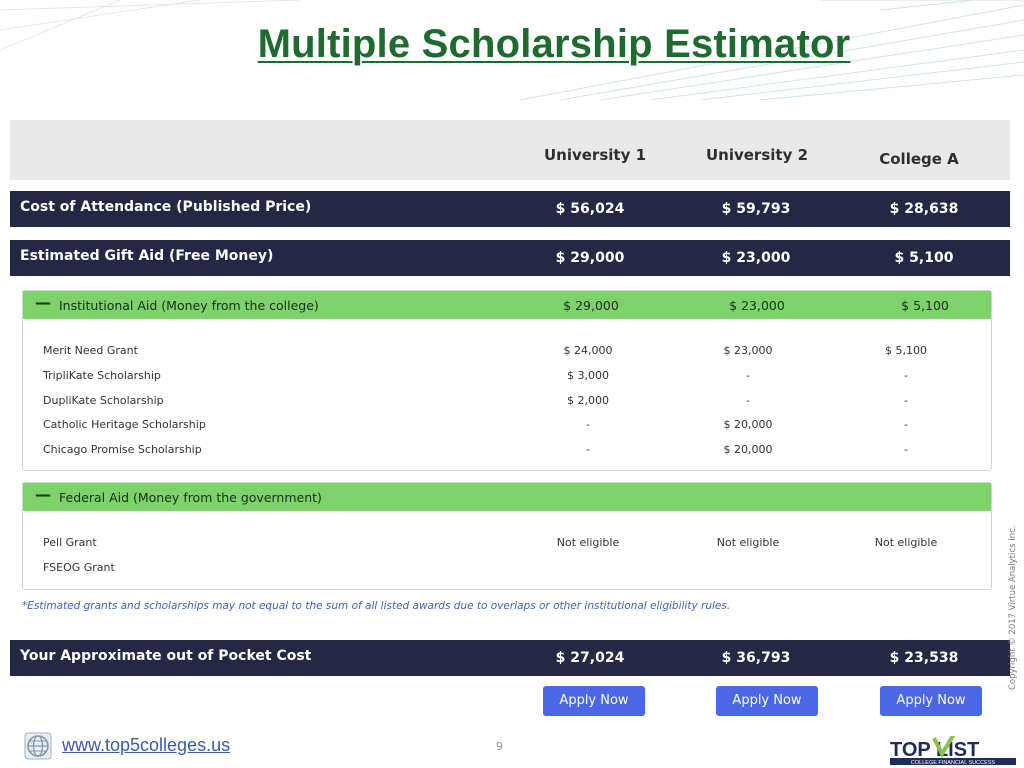 Image resolution: width=1024 pixels, height=768 pixels. What do you see at coordinates (146, 745) in the screenshot?
I see `footer-website-link: www.top5colleges.us` at bounding box center [146, 745].